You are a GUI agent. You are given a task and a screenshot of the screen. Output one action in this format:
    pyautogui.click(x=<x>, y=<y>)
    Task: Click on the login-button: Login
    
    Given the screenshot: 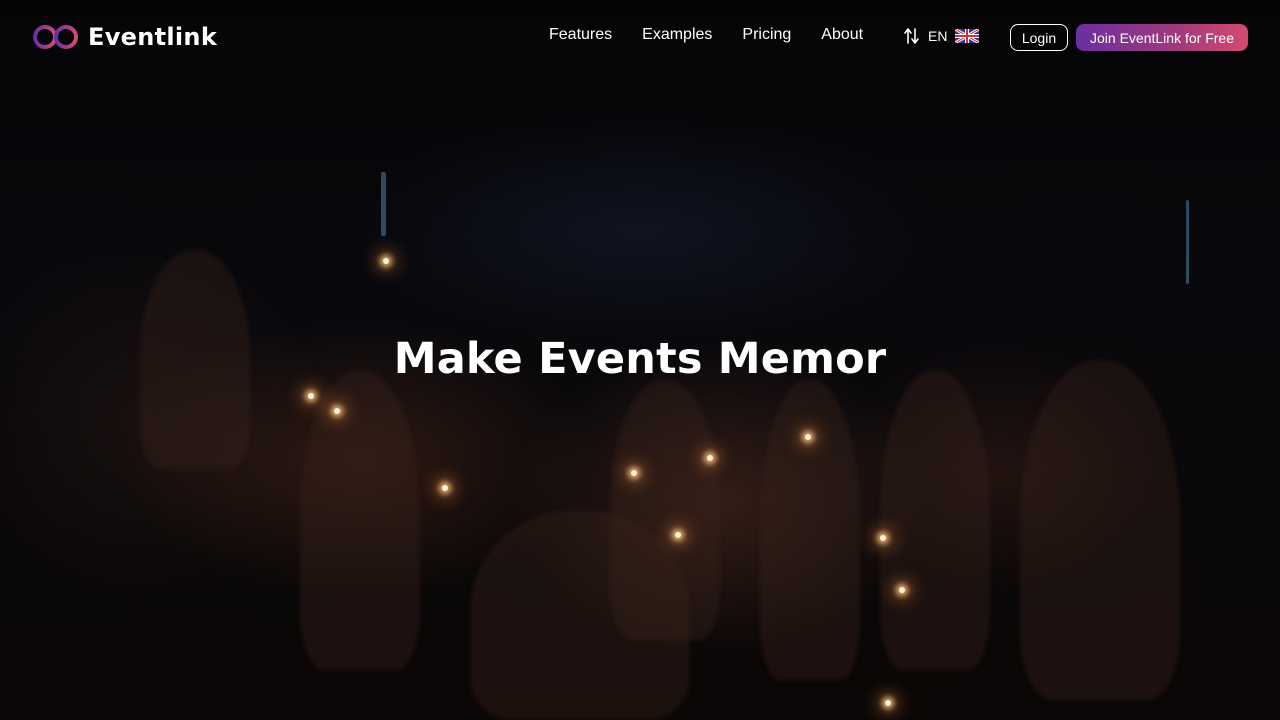 What is the action you would take?
    pyautogui.click(x=1039, y=37)
    